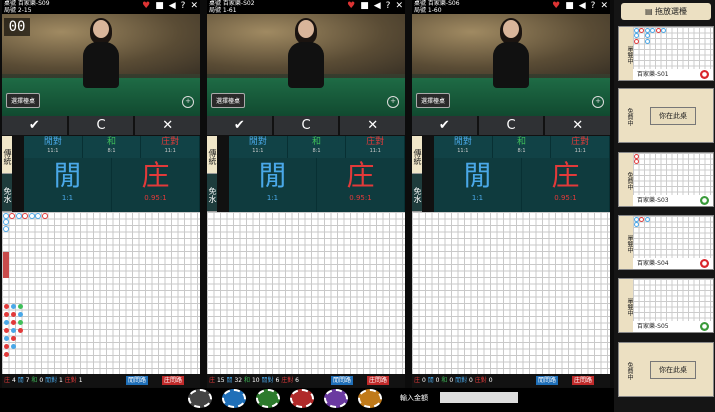 Image resolution: width=715 pixels, height=412 pixels. What do you see at coordinates (18, 10) in the screenshot?
I see `round-number: 局號 2-15` at bounding box center [18, 10].